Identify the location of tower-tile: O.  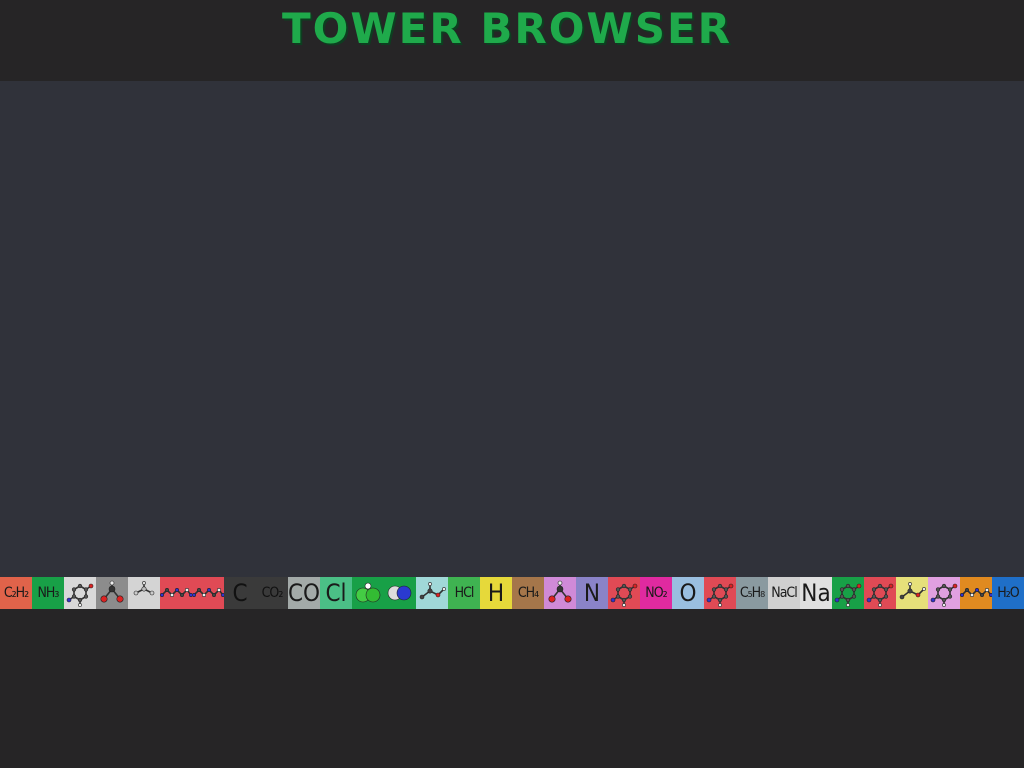
(688, 593).